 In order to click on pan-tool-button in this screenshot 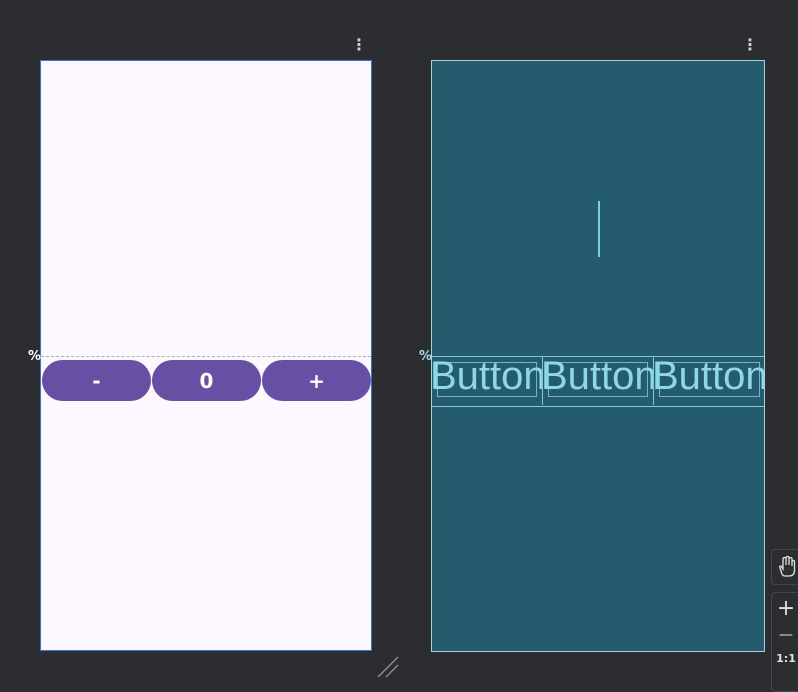, I will do `click(784, 567)`.